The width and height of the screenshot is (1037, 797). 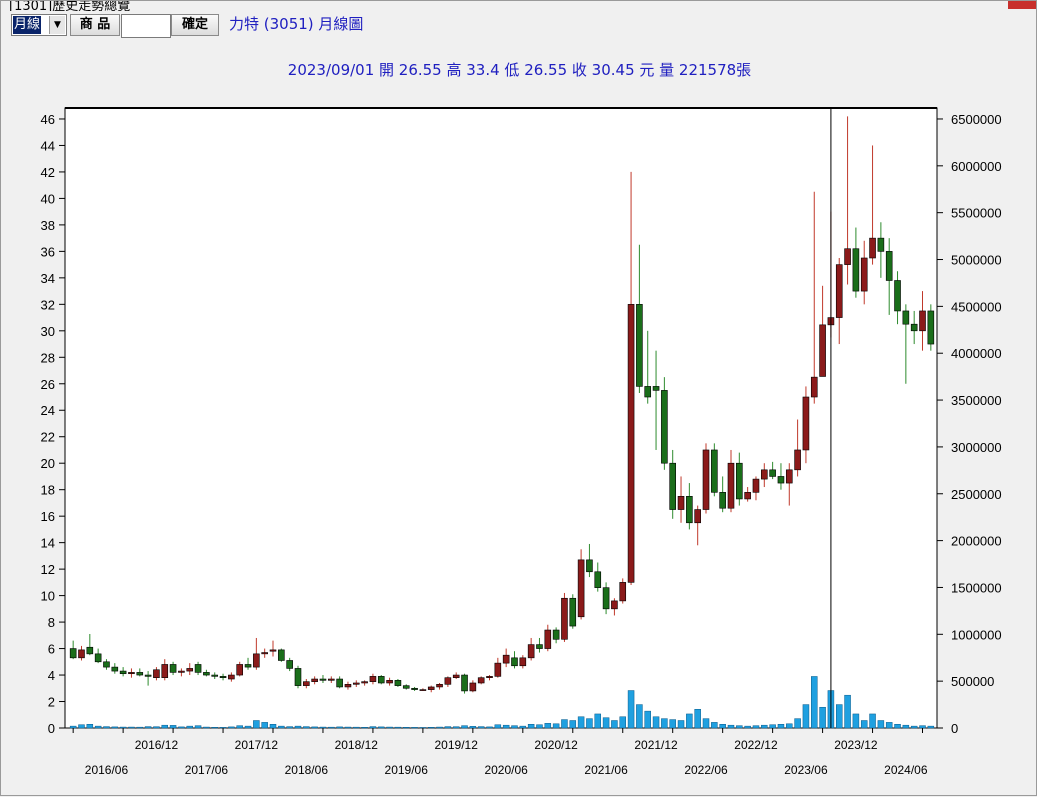 I want to click on x-label-bottom: 2023/06, so click(x=806, y=770).